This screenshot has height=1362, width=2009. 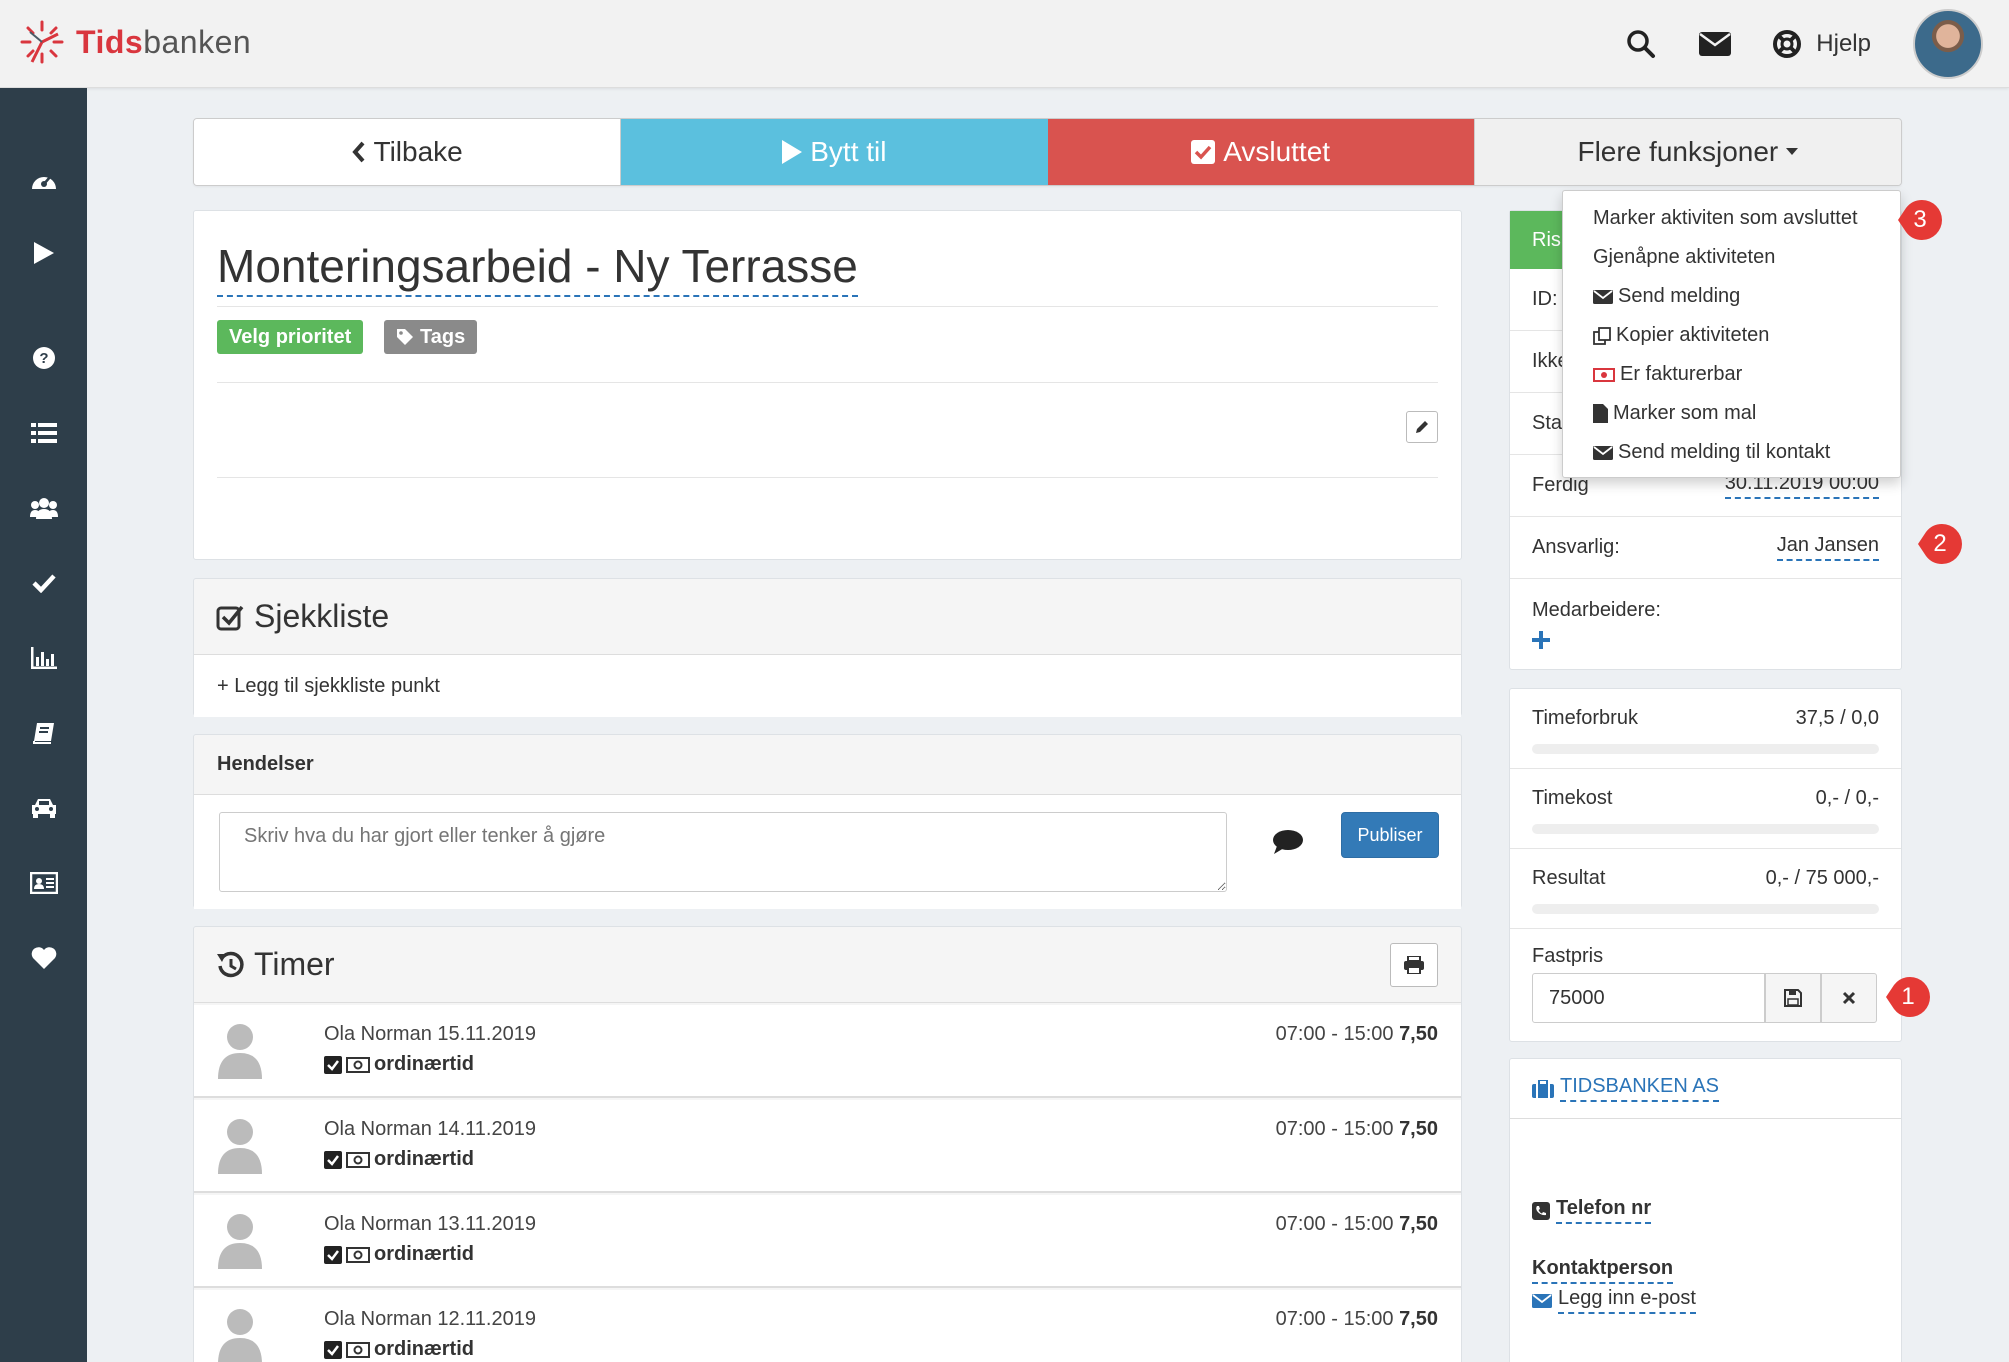 I want to click on menu-item-label: Kopier aktiviteten, so click(x=1693, y=335).